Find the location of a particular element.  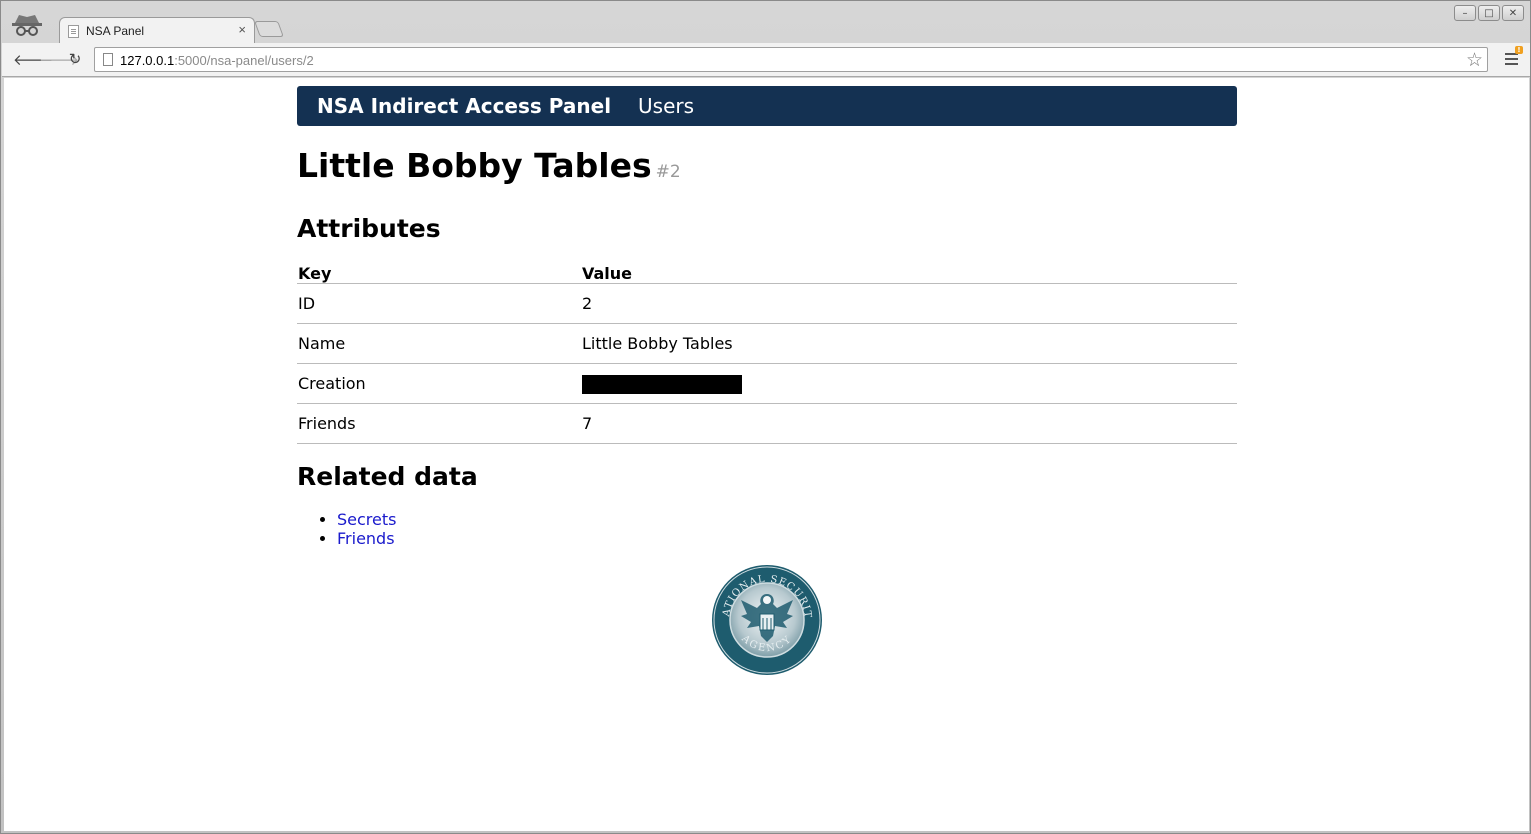

close-window-button: ✕ is located at coordinates (1513, 13).